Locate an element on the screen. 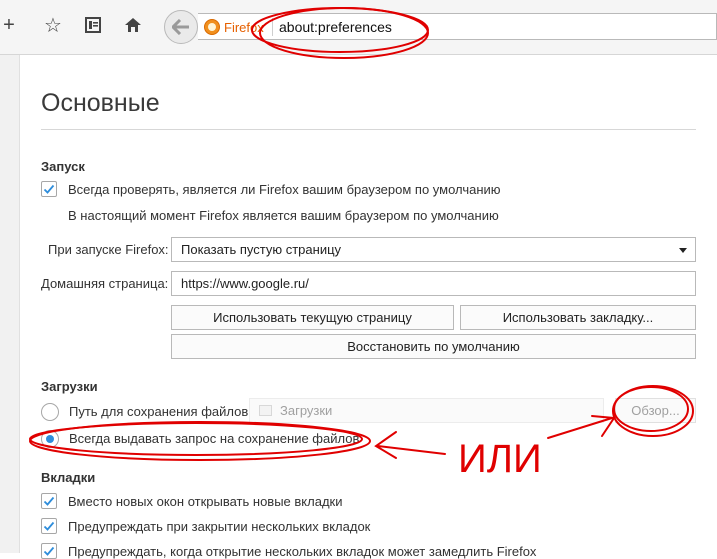 Image resolution: width=717 pixels, height=559 pixels. bookmarks-menu-icon is located at coordinates (93, 25).